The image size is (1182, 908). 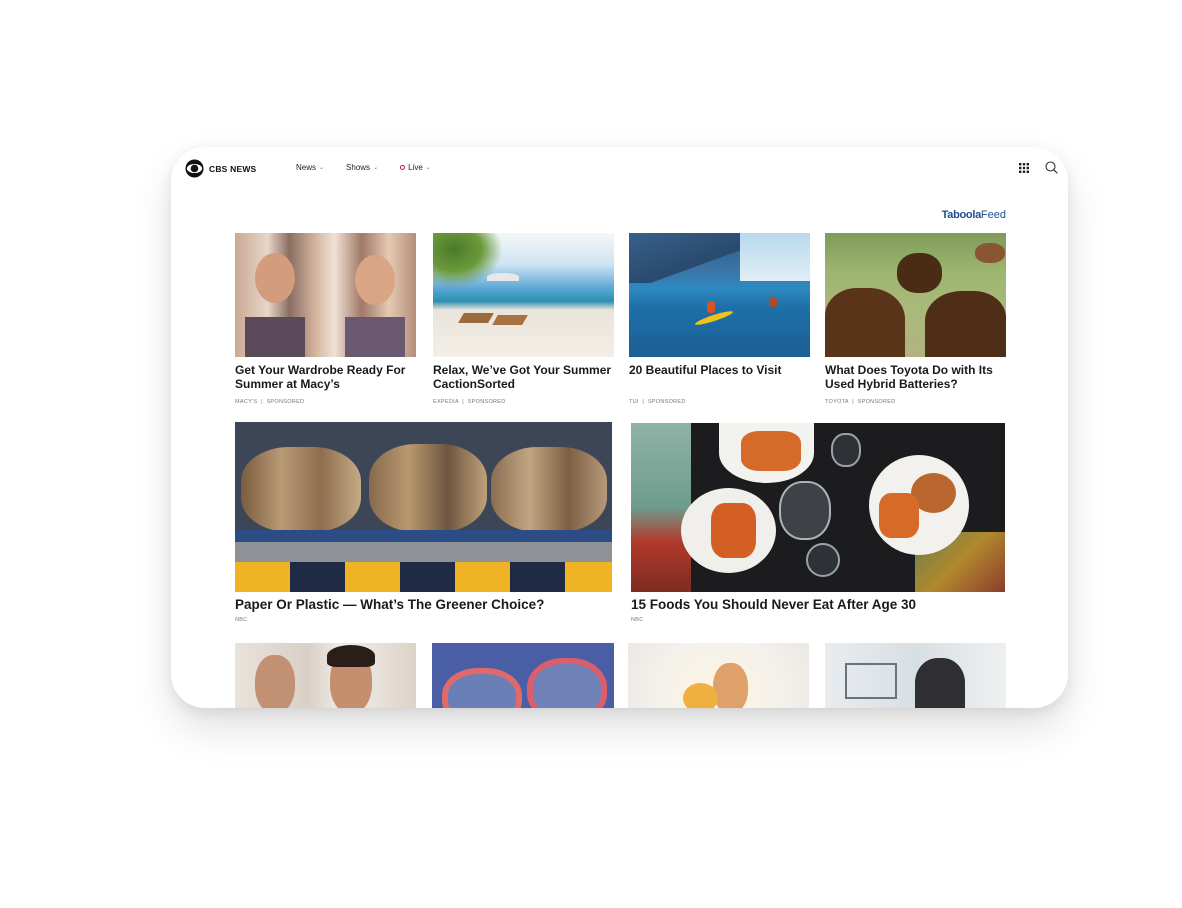 What do you see at coordinates (194, 168) in the screenshot?
I see `cbs-eye-icon` at bounding box center [194, 168].